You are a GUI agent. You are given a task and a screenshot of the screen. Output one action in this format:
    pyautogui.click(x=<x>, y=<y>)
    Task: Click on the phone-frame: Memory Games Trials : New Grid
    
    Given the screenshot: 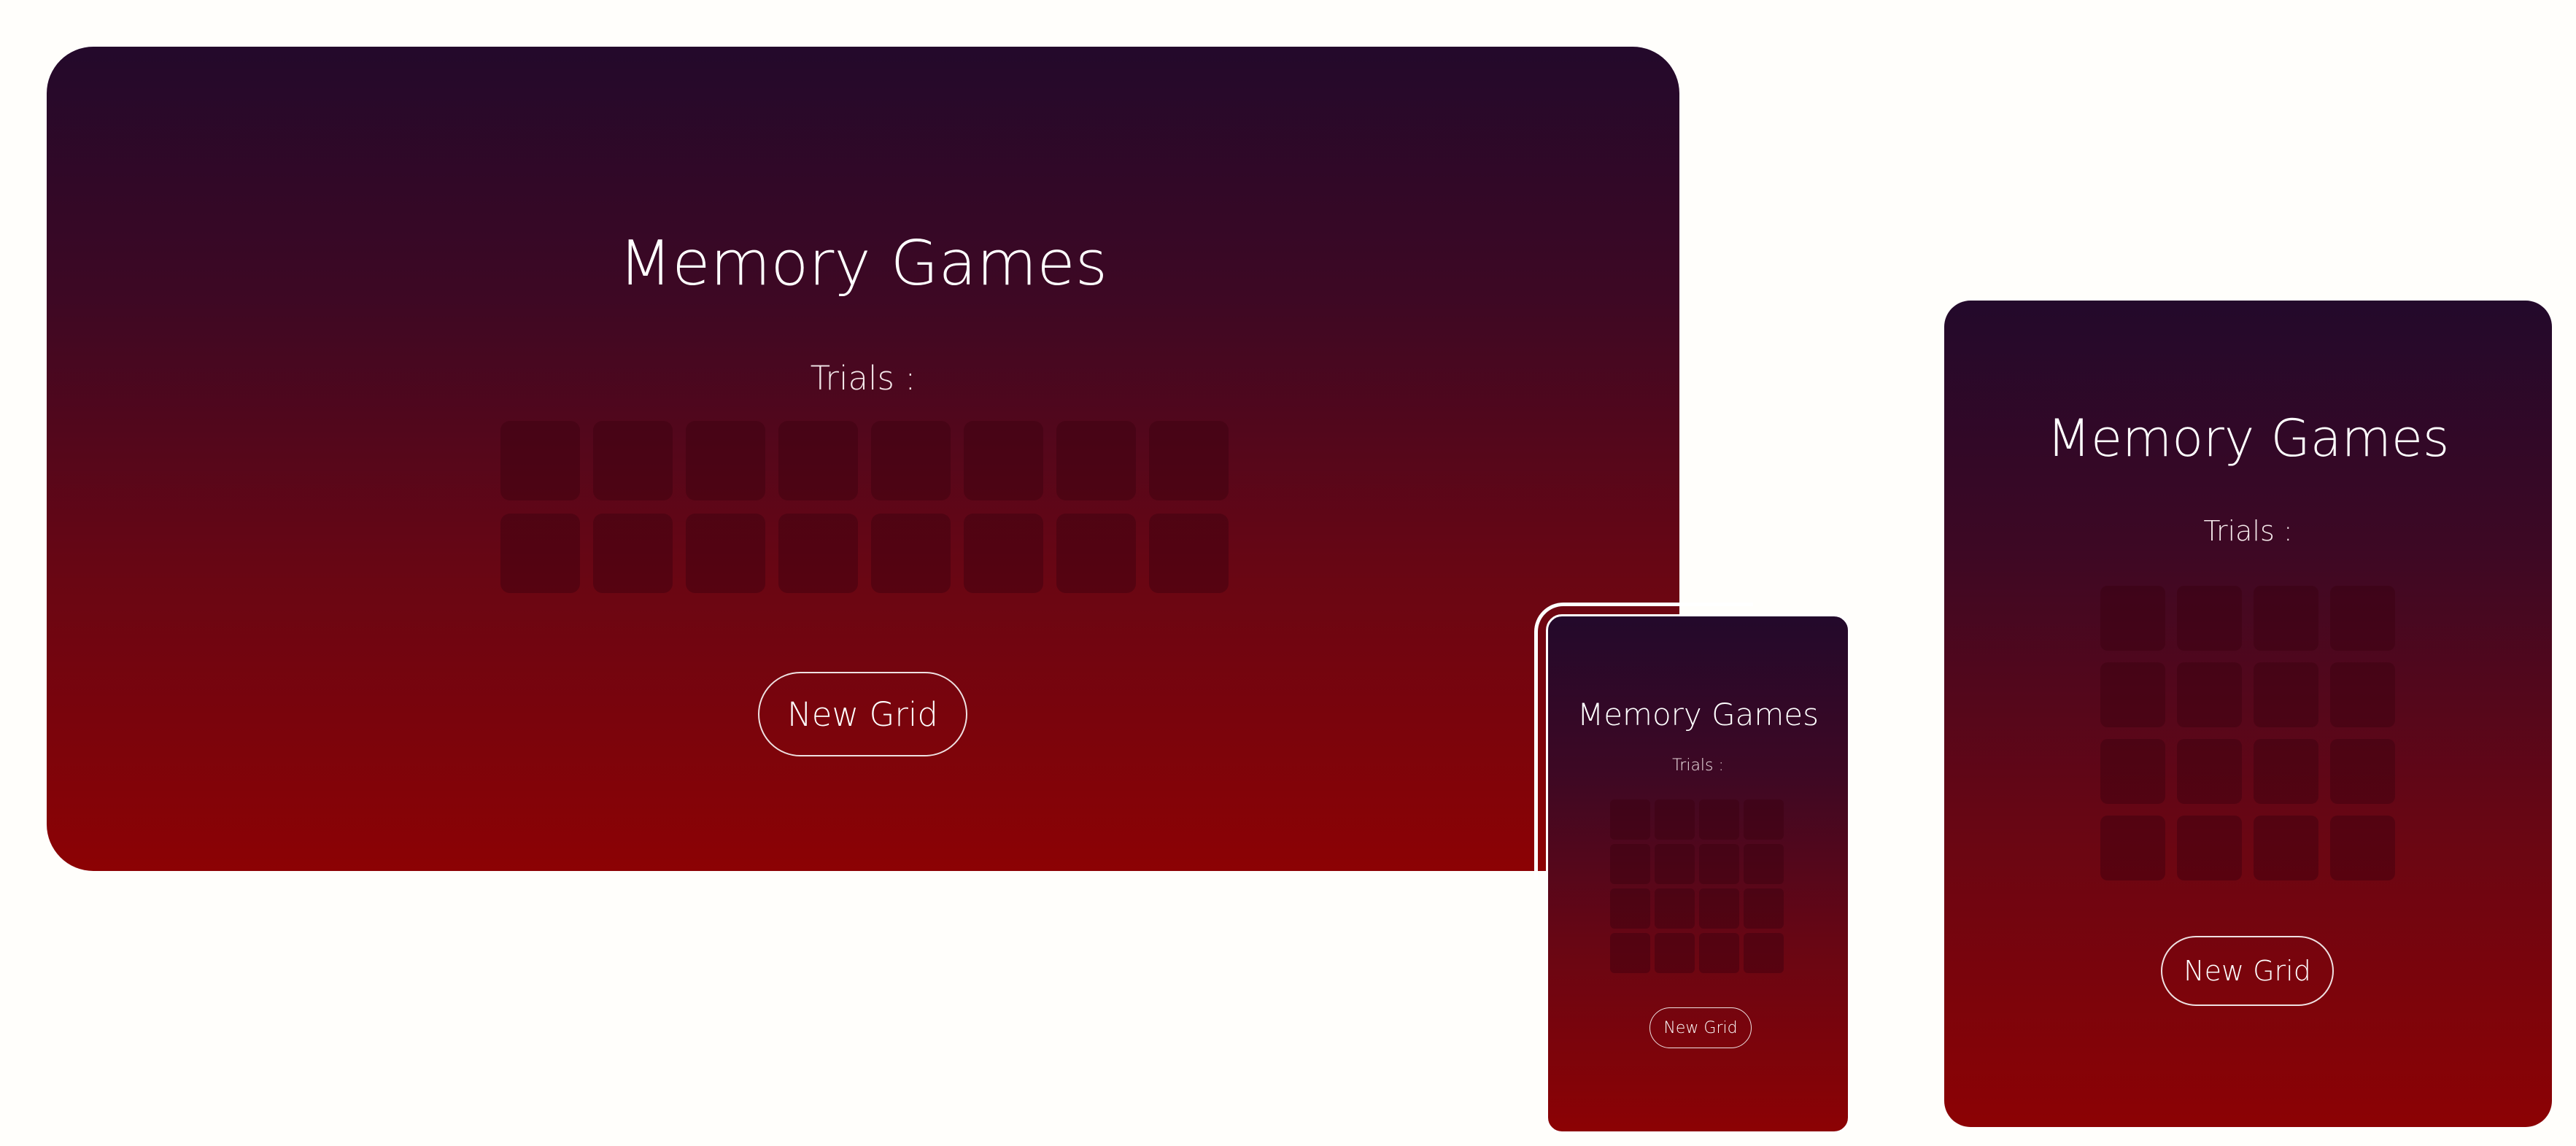 What is the action you would take?
    pyautogui.click(x=1698, y=874)
    